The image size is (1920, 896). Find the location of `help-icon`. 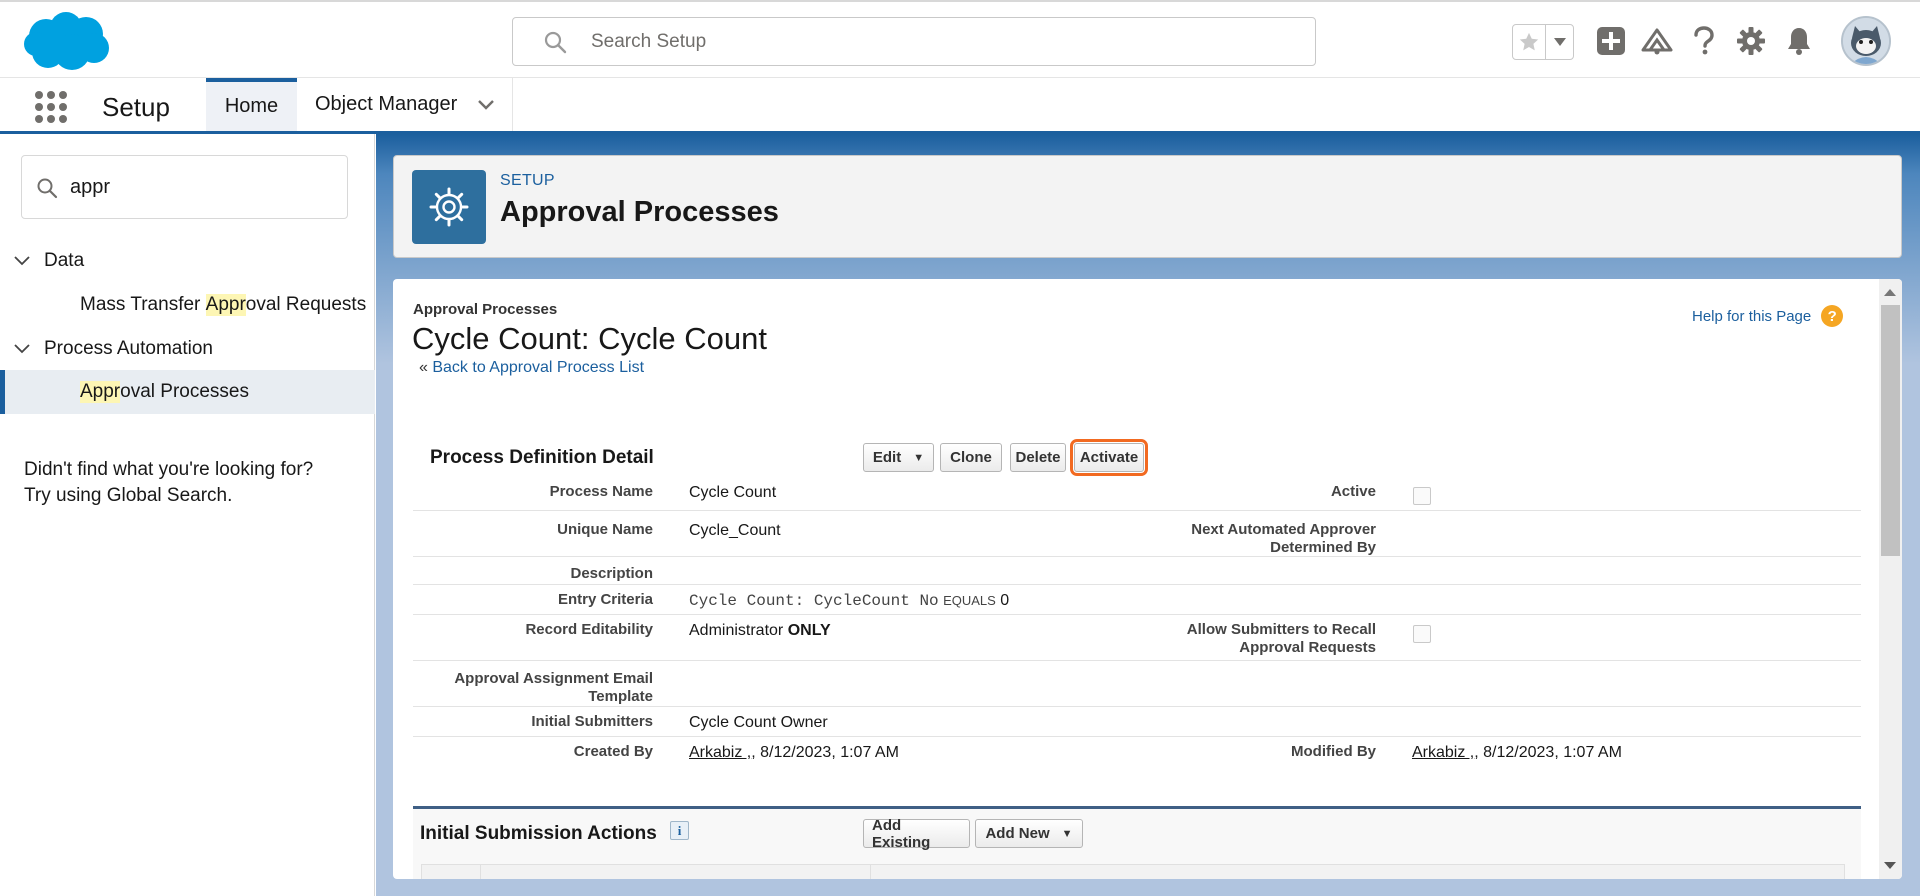

help-icon is located at coordinates (1704, 40).